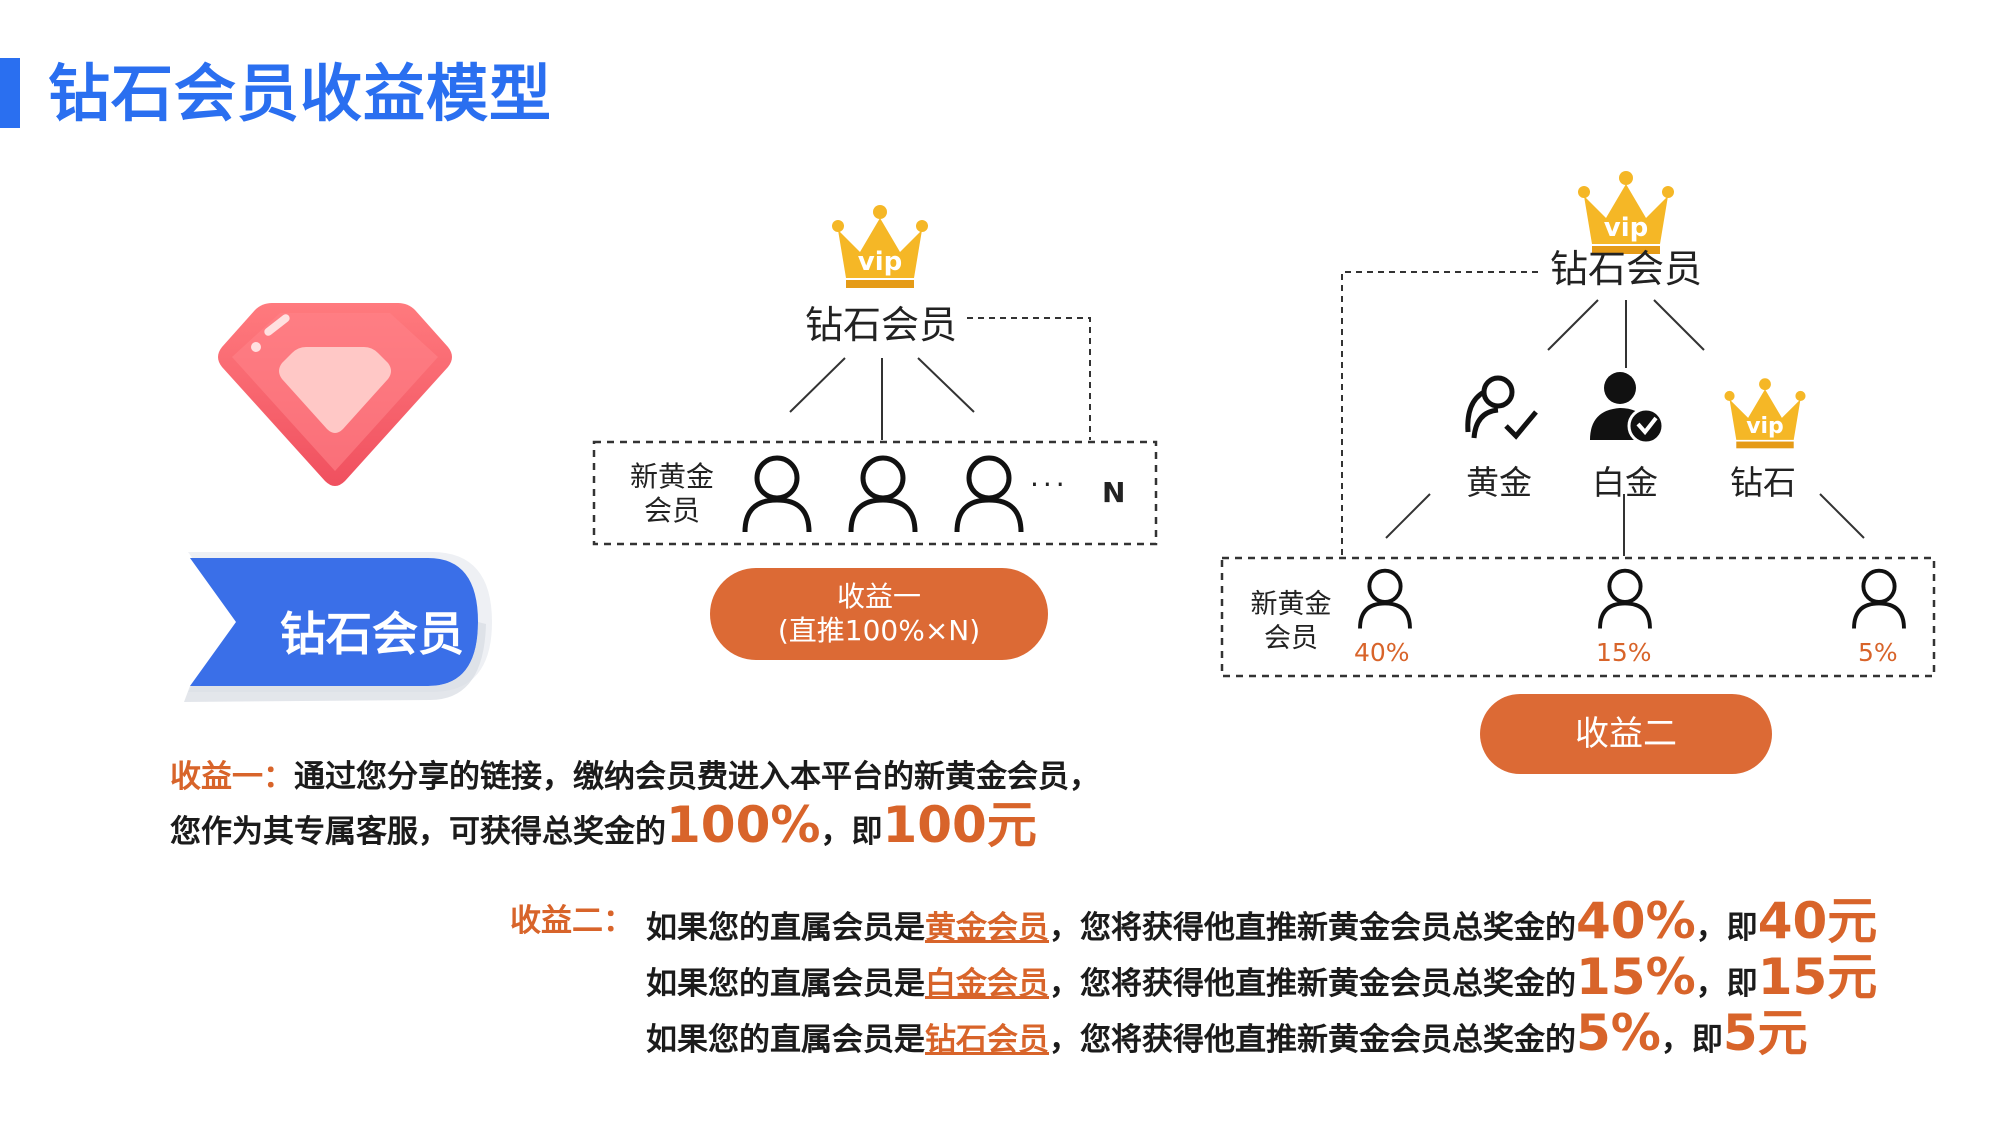  What do you see at coordinates (1636, 921) in the screenshot?
I see `row-pct: 40%` at bounding box center [1636, 921].